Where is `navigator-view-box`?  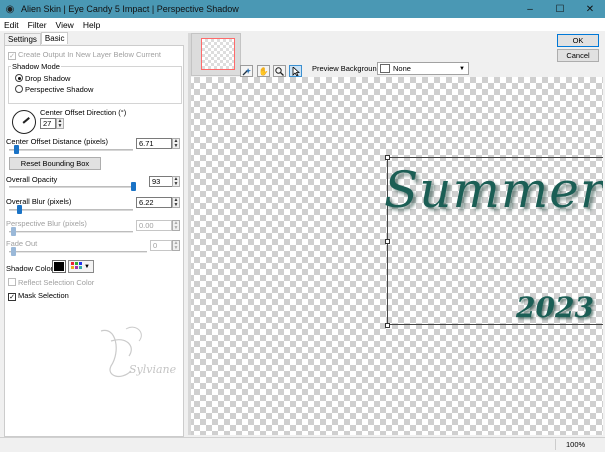
navigator-view-box is located at coordinates (218, 54).